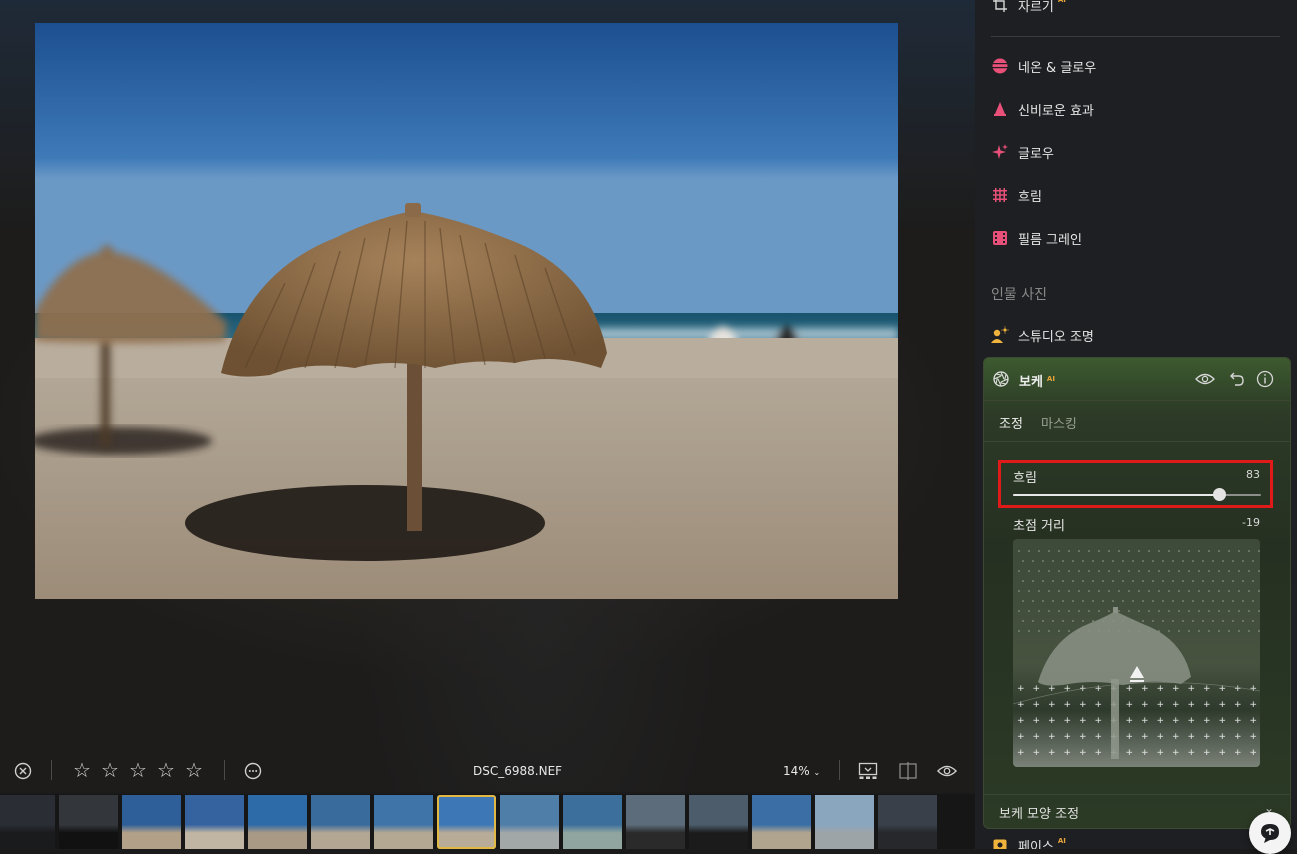 The height and width of the screenshot is (854, 1297). Describe the element at coordinates (23, 771) in the screenshot. I see `close-circle-icon` at that location.